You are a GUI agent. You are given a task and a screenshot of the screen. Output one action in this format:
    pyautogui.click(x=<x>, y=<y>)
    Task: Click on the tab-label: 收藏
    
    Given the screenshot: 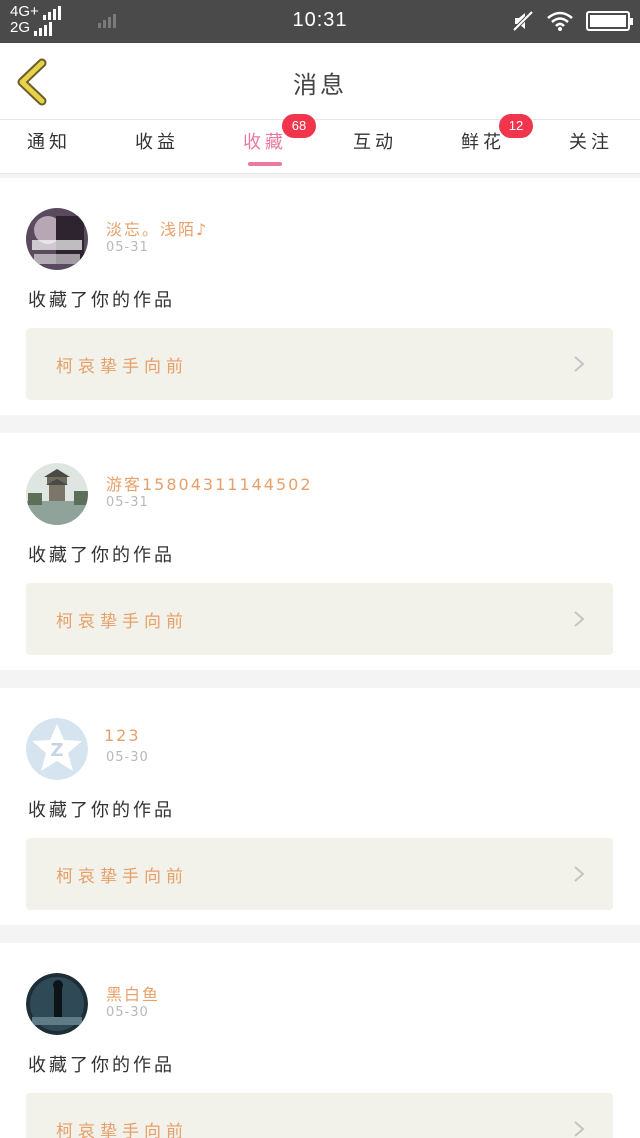 What is the action you would take?
    pyautogui.click(x=265, y=142)
    